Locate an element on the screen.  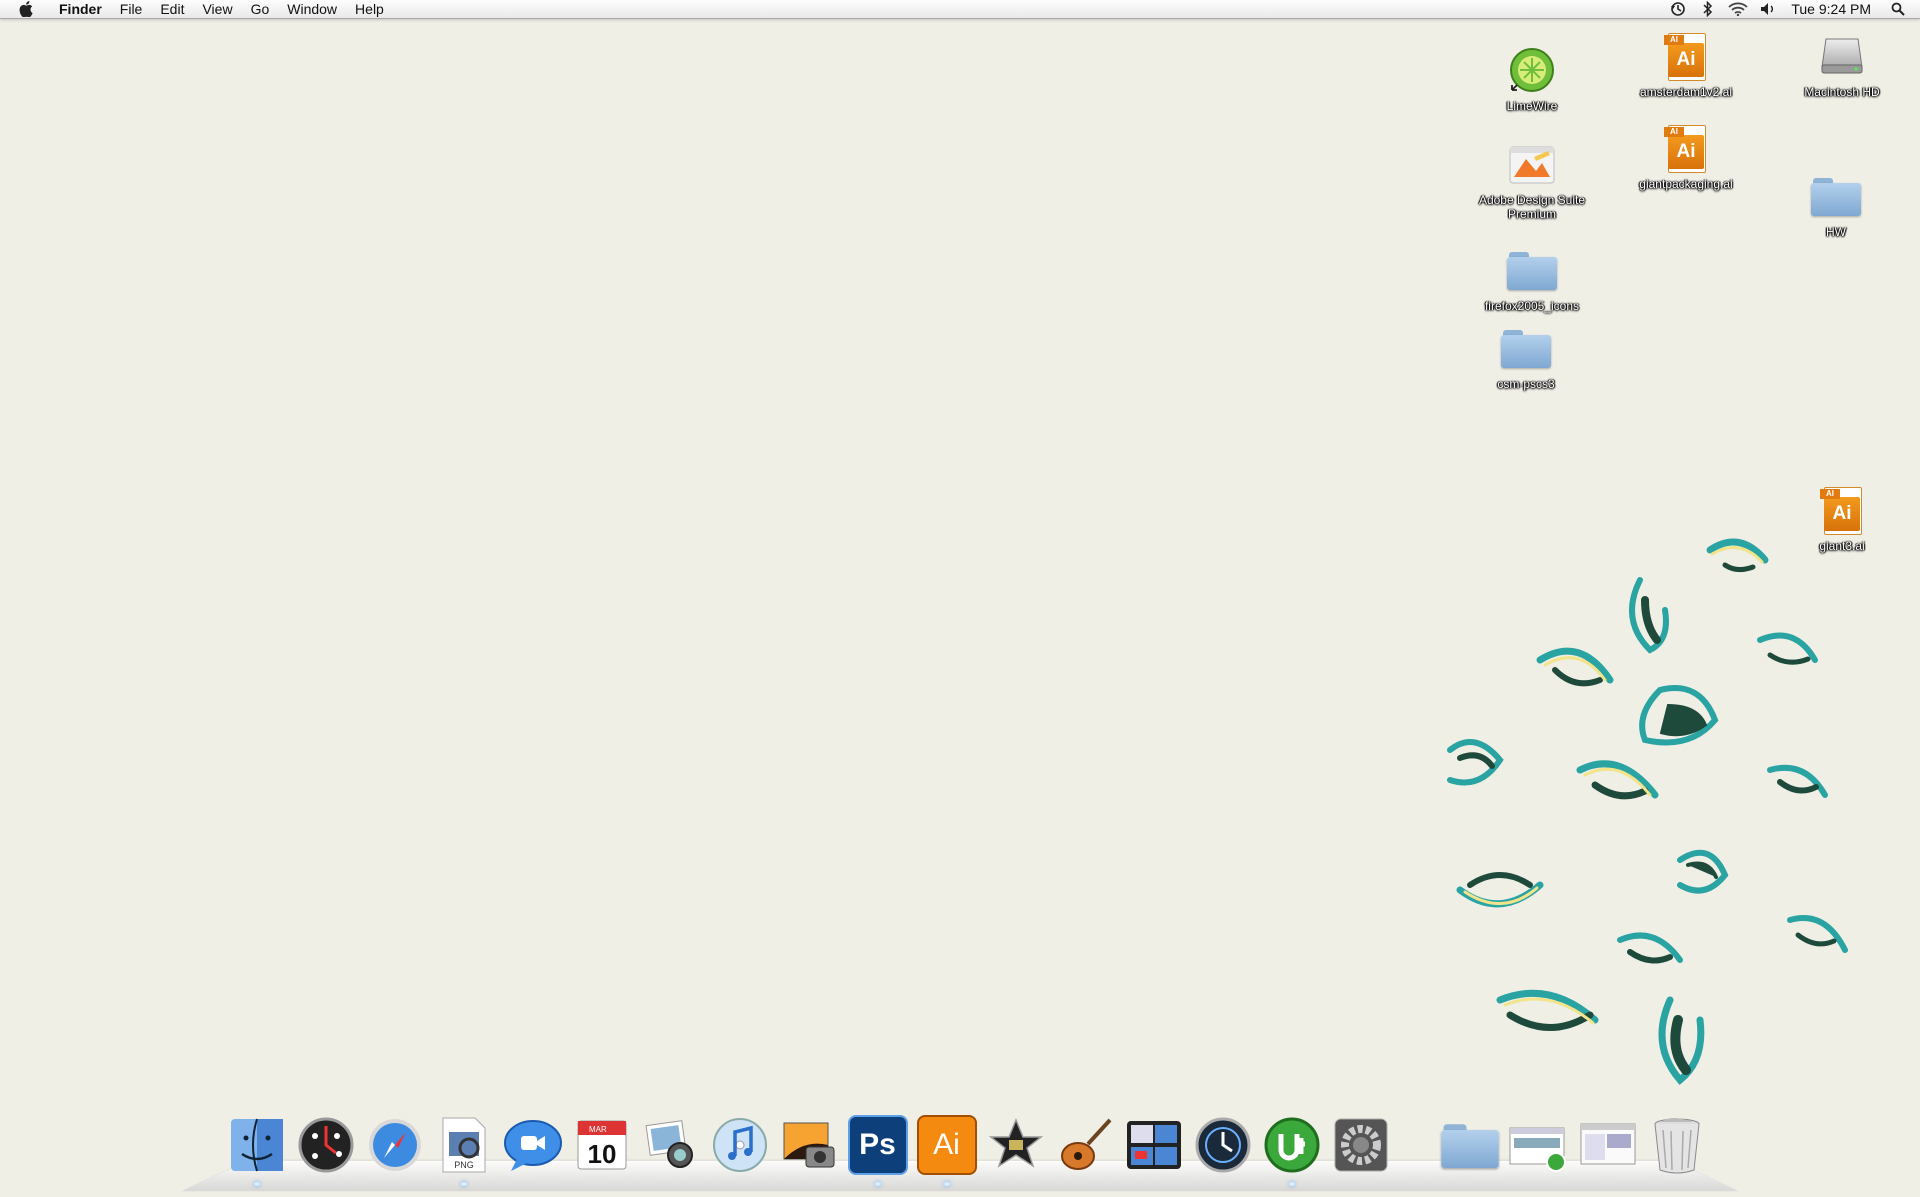
downloads-stack-icon is located at coordinates (1539, 1145).